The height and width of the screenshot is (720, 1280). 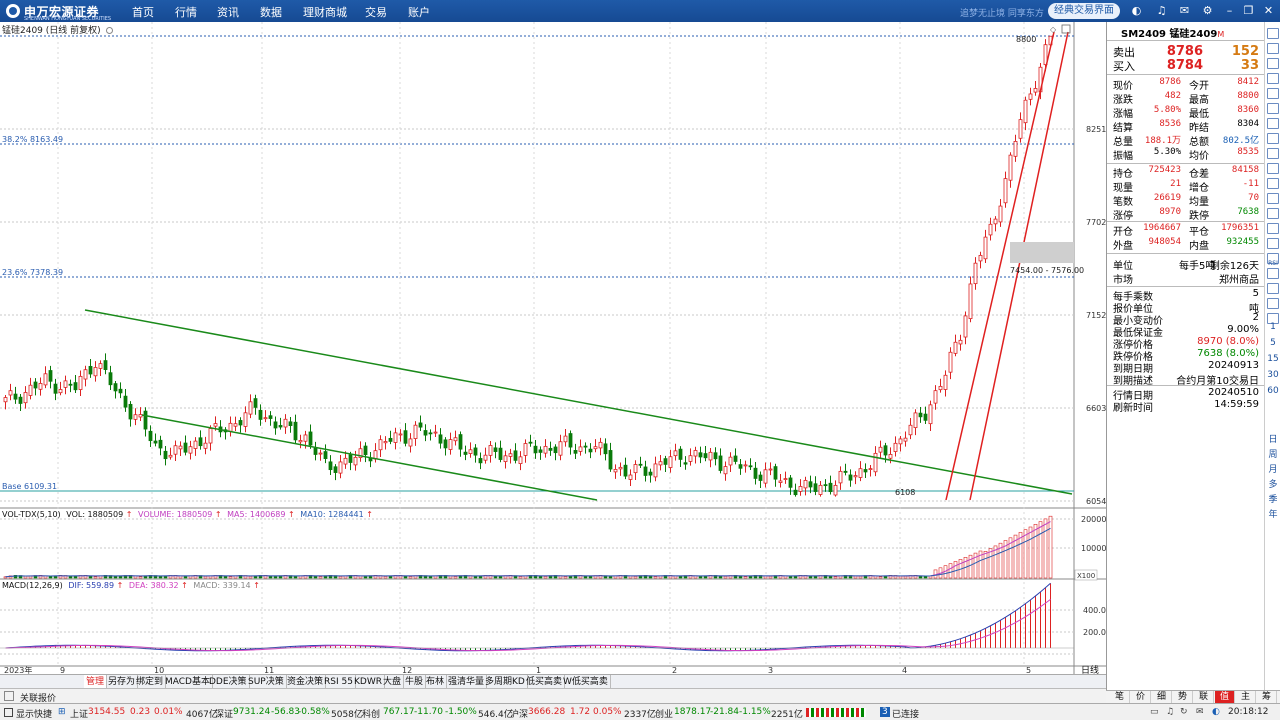 I want to click on tab-sup: SUP决策, so click(x=266, y=682).